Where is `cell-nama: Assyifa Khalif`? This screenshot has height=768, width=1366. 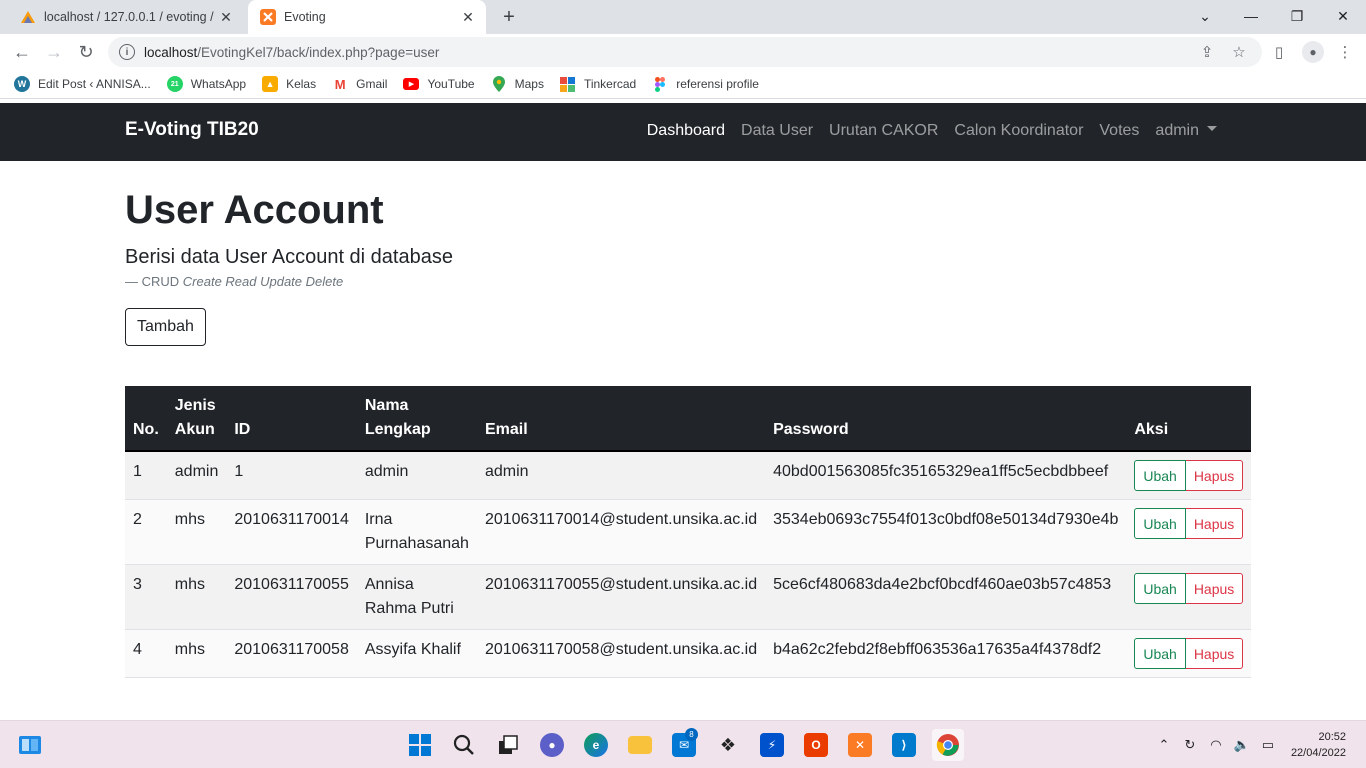
cell-nama: Assyifa Khalif is located at coordinates (416, 653).